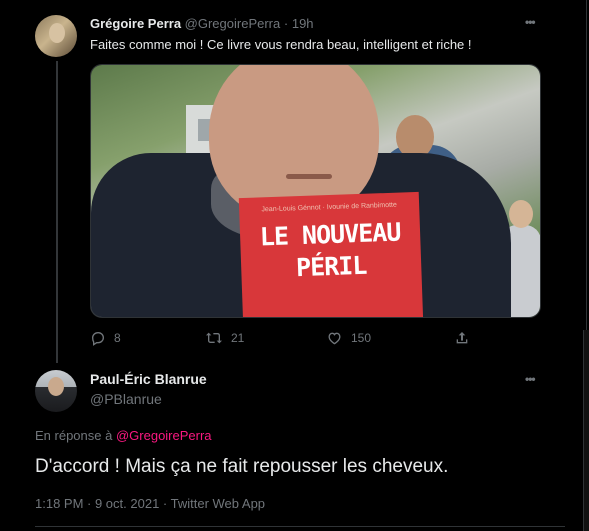 This screenshot has height=531, width=589. What do you see at coordinates (361, 338) in the screenshot?
I see `like-count: 150` at bounding box center [361, 338].